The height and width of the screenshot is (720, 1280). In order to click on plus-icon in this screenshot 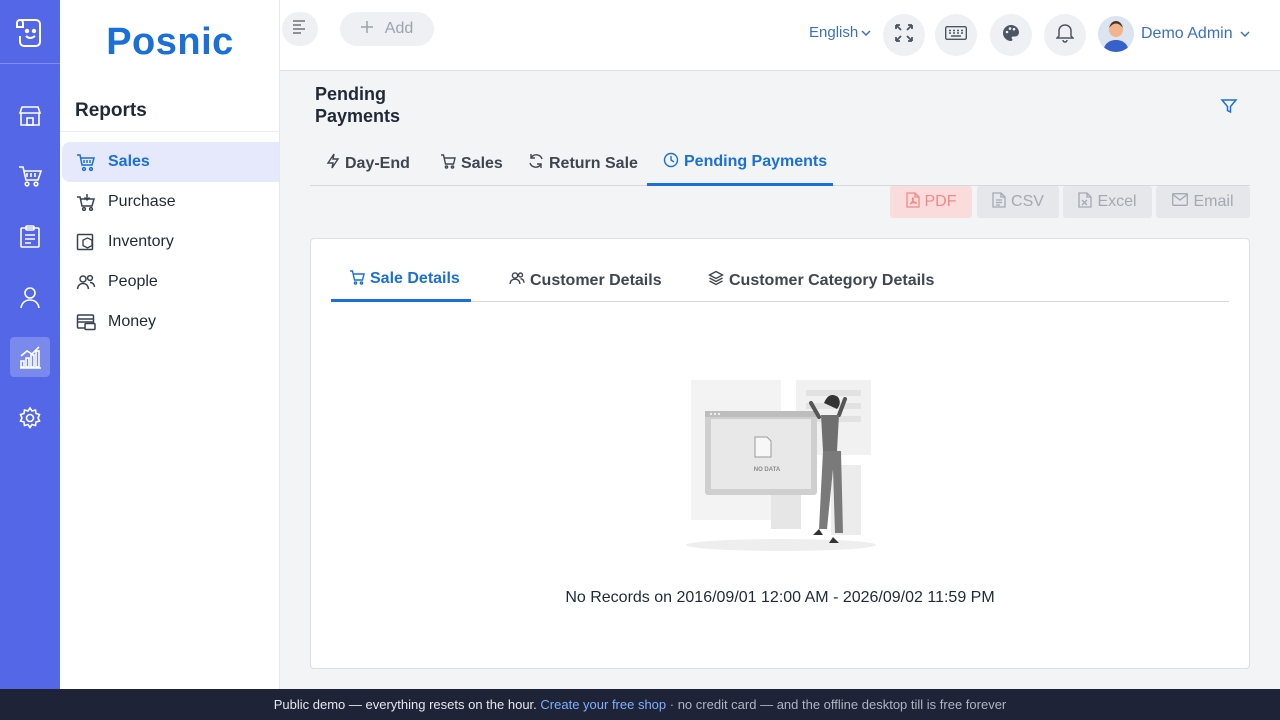, I will do `click(366, 29)`.